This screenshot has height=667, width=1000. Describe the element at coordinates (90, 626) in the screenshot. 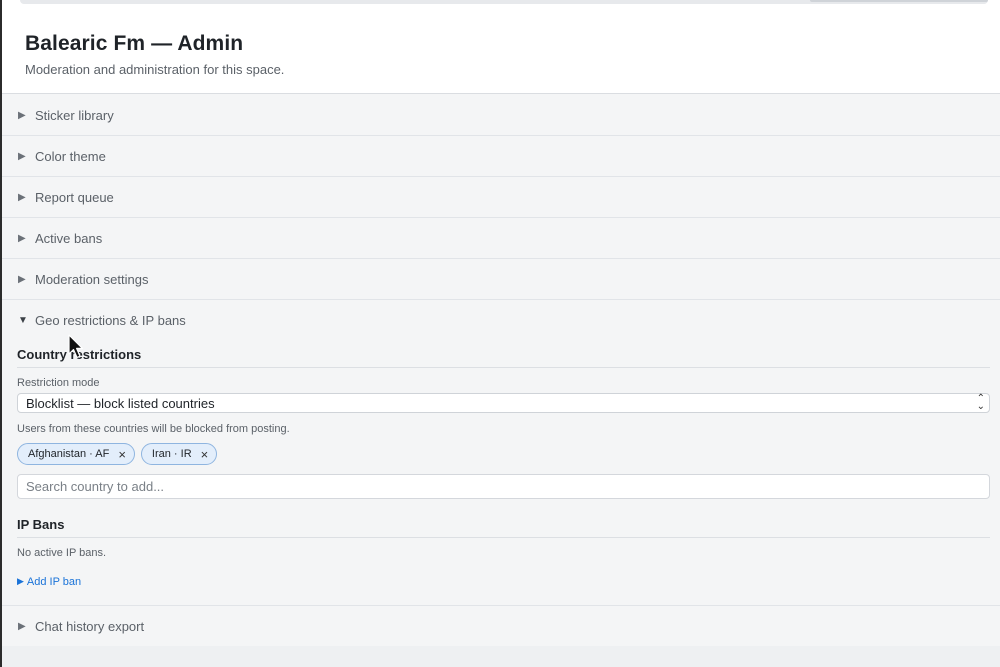

I see `section-label: Chat history export` at that location.